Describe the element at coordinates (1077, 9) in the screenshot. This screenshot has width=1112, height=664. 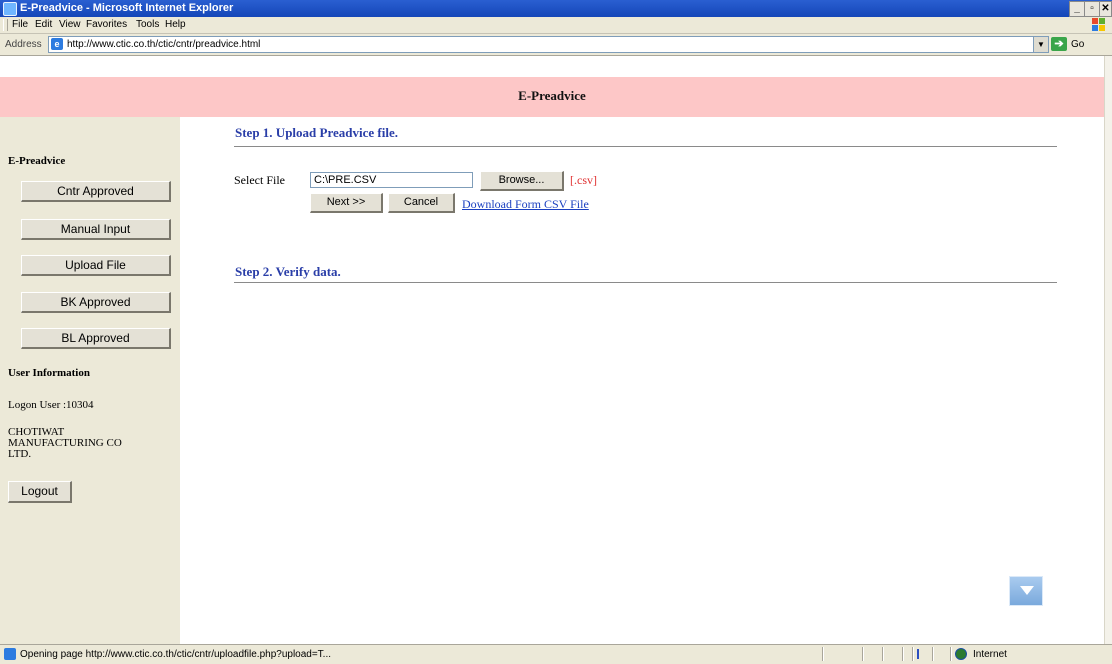
I see `minimize-button: _` at that location.